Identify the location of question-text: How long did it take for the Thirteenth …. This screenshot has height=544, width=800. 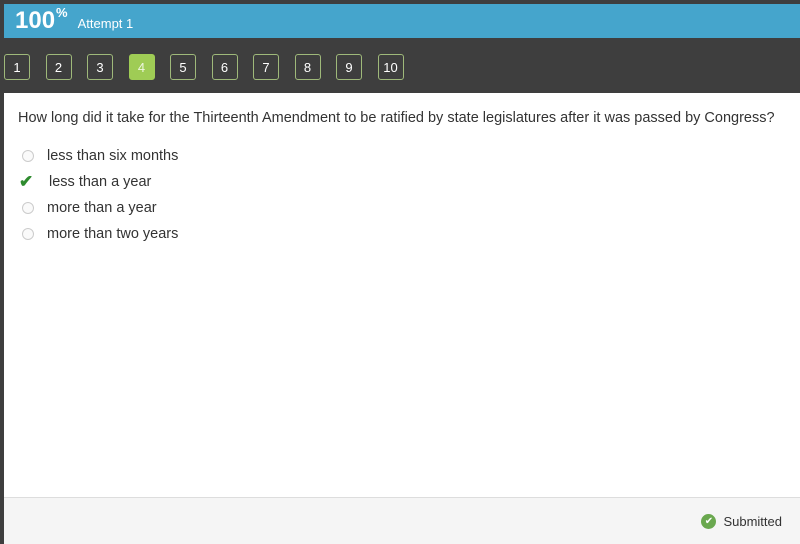
(396, 118).